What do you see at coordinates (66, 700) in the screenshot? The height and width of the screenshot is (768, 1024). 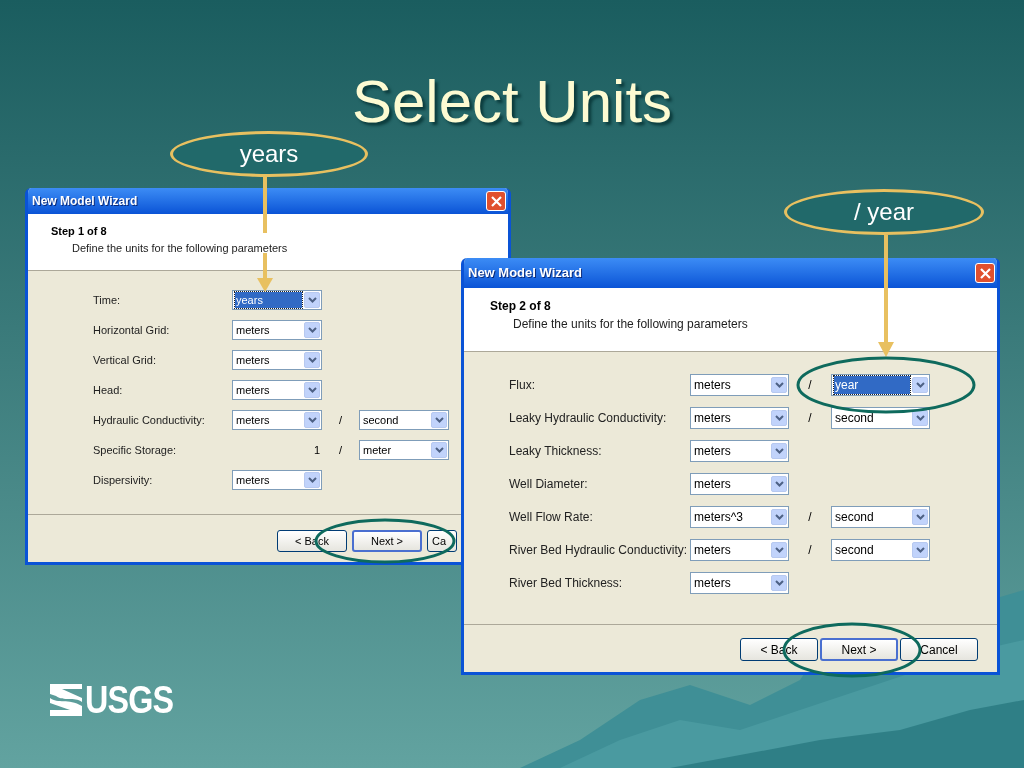 I see `wave-logo-icon` at bounding box center [66, 700].